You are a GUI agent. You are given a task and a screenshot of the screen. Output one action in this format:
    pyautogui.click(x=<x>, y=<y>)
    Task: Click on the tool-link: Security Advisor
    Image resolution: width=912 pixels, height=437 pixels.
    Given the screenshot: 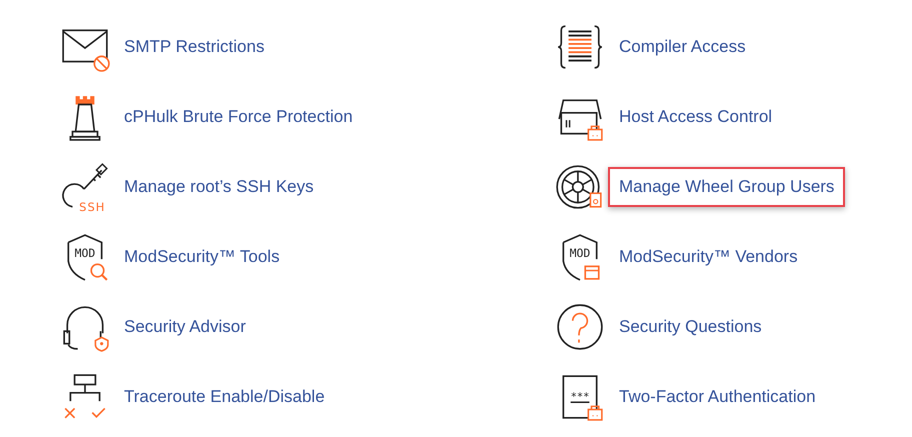 What is the action you would take?
    pyautogui.click(x=185, y=327)
    